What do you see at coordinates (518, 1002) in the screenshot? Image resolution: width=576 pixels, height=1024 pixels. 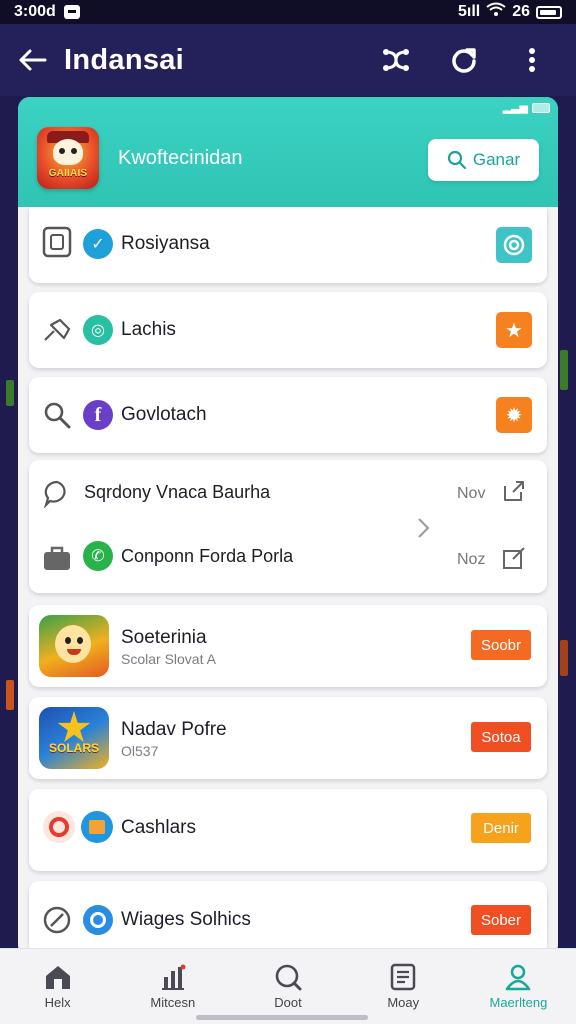 I see `nav-label: Maerlteng` at bounding box center [518, 1002].